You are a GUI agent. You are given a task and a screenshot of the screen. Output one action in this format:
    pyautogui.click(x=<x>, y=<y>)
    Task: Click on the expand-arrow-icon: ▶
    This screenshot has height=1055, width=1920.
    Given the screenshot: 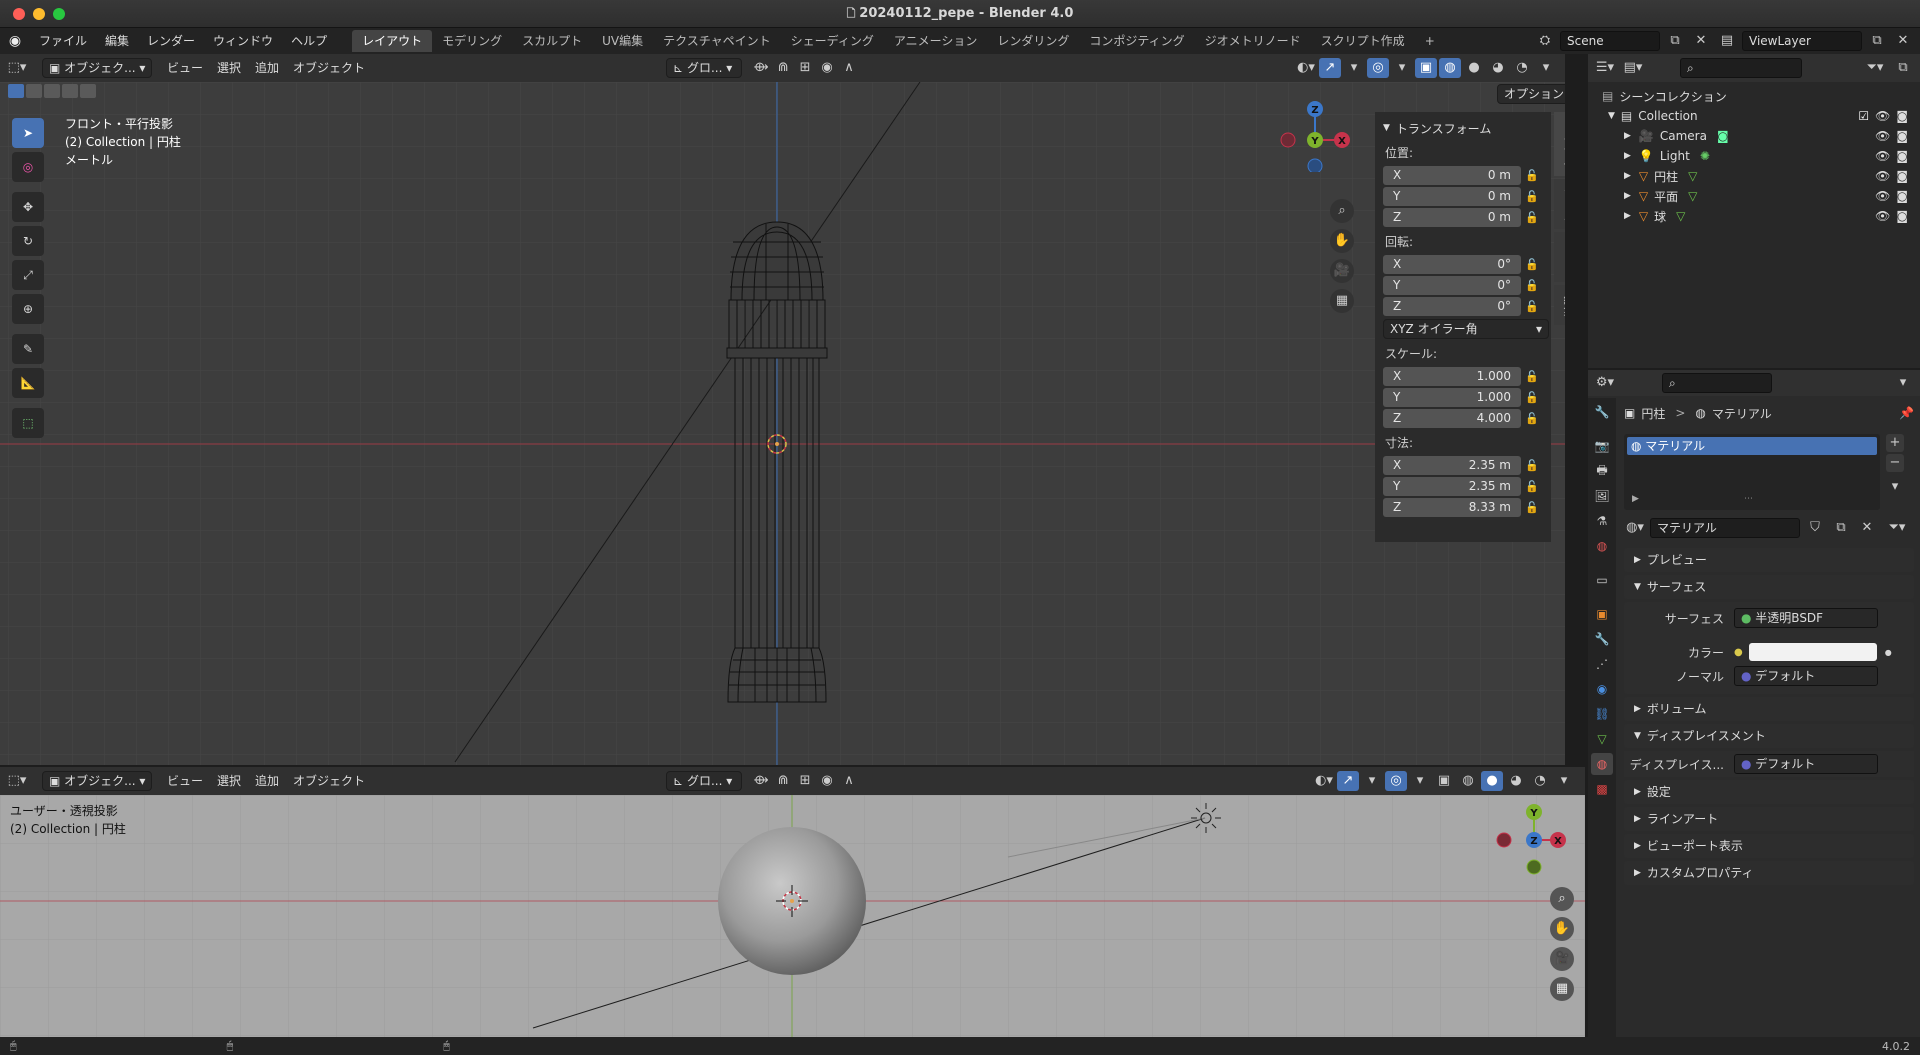 What is the action you would take?
    pyautogui.click(x=1635, y=499)
    